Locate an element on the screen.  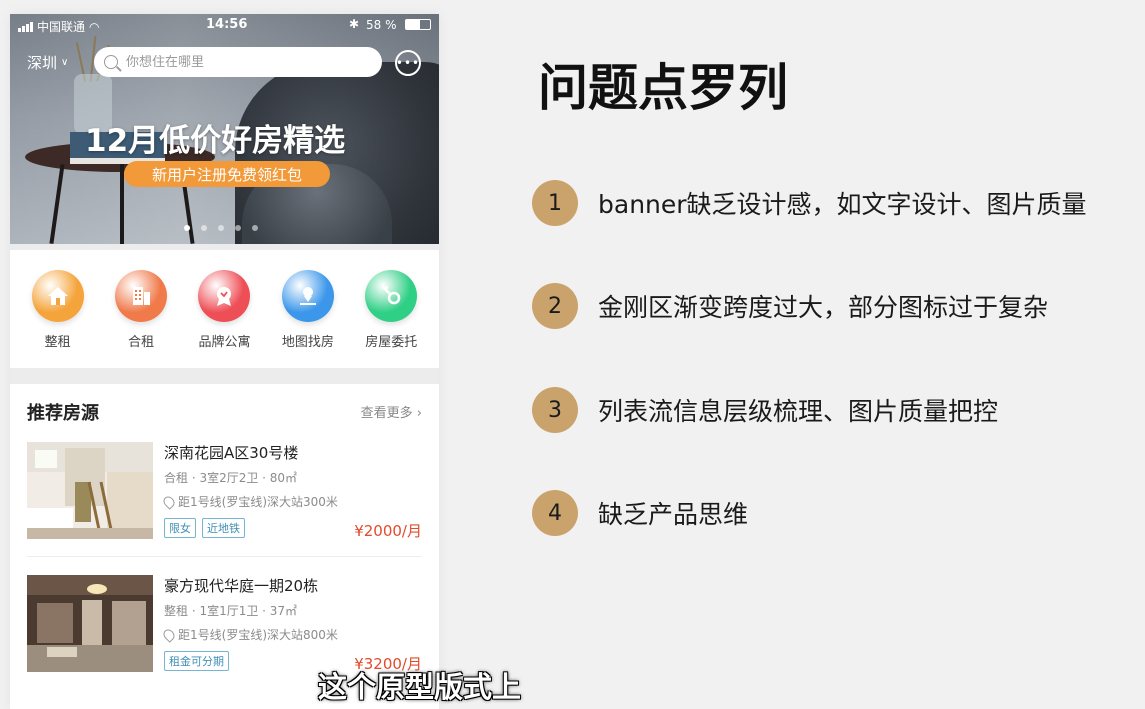
issue-text: 金刚区渐变跨度过大，部分图标过于复杂 is located at coordinates (823, 307).